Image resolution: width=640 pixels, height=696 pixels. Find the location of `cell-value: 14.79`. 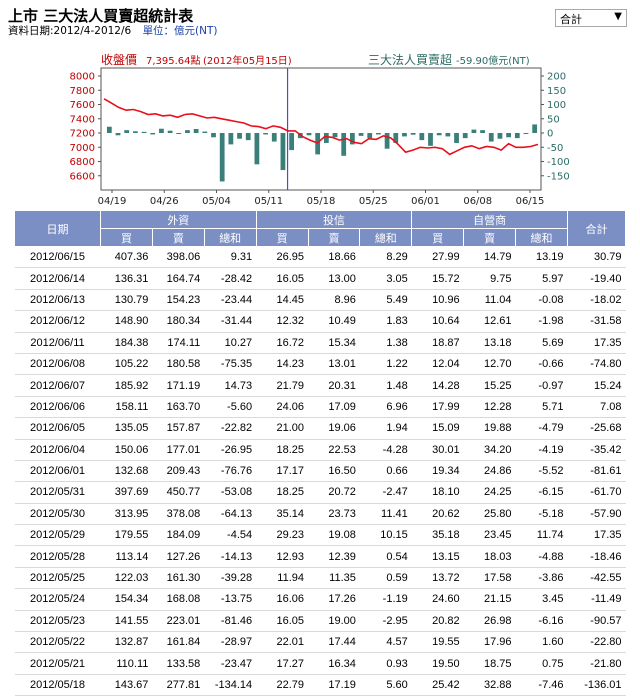

cell-value: 14.79 is located at coordinates (489, 257).